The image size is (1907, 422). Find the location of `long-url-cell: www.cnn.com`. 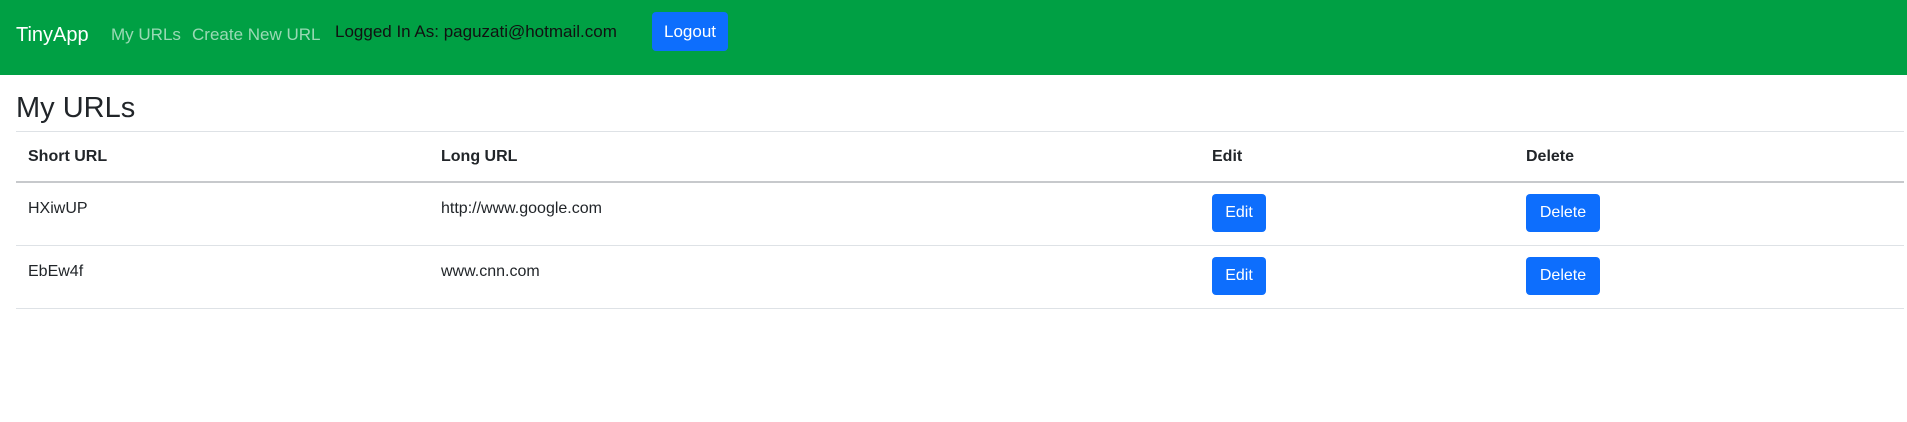

long-url-cell: www.cnn.com is located at coordinates (490, 271).